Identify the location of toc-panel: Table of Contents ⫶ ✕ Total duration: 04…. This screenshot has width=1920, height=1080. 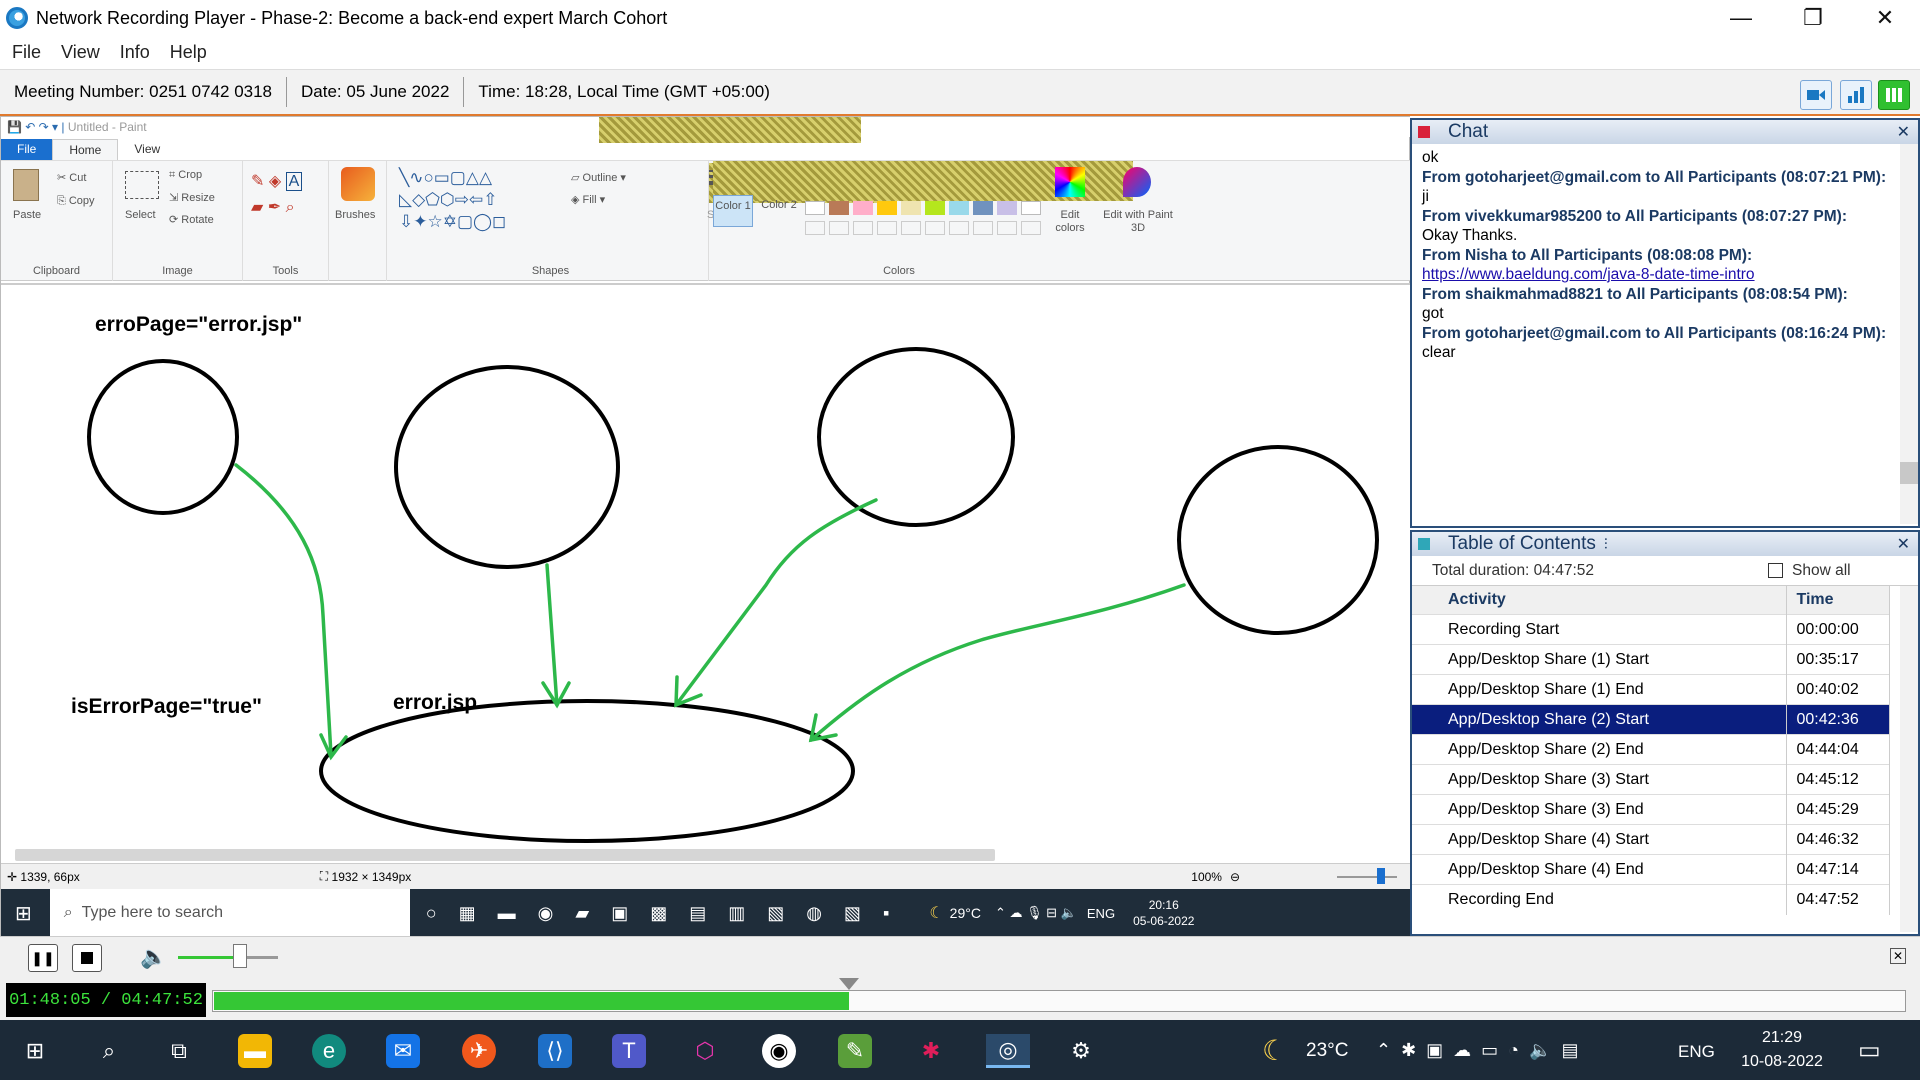
(1665, 733).